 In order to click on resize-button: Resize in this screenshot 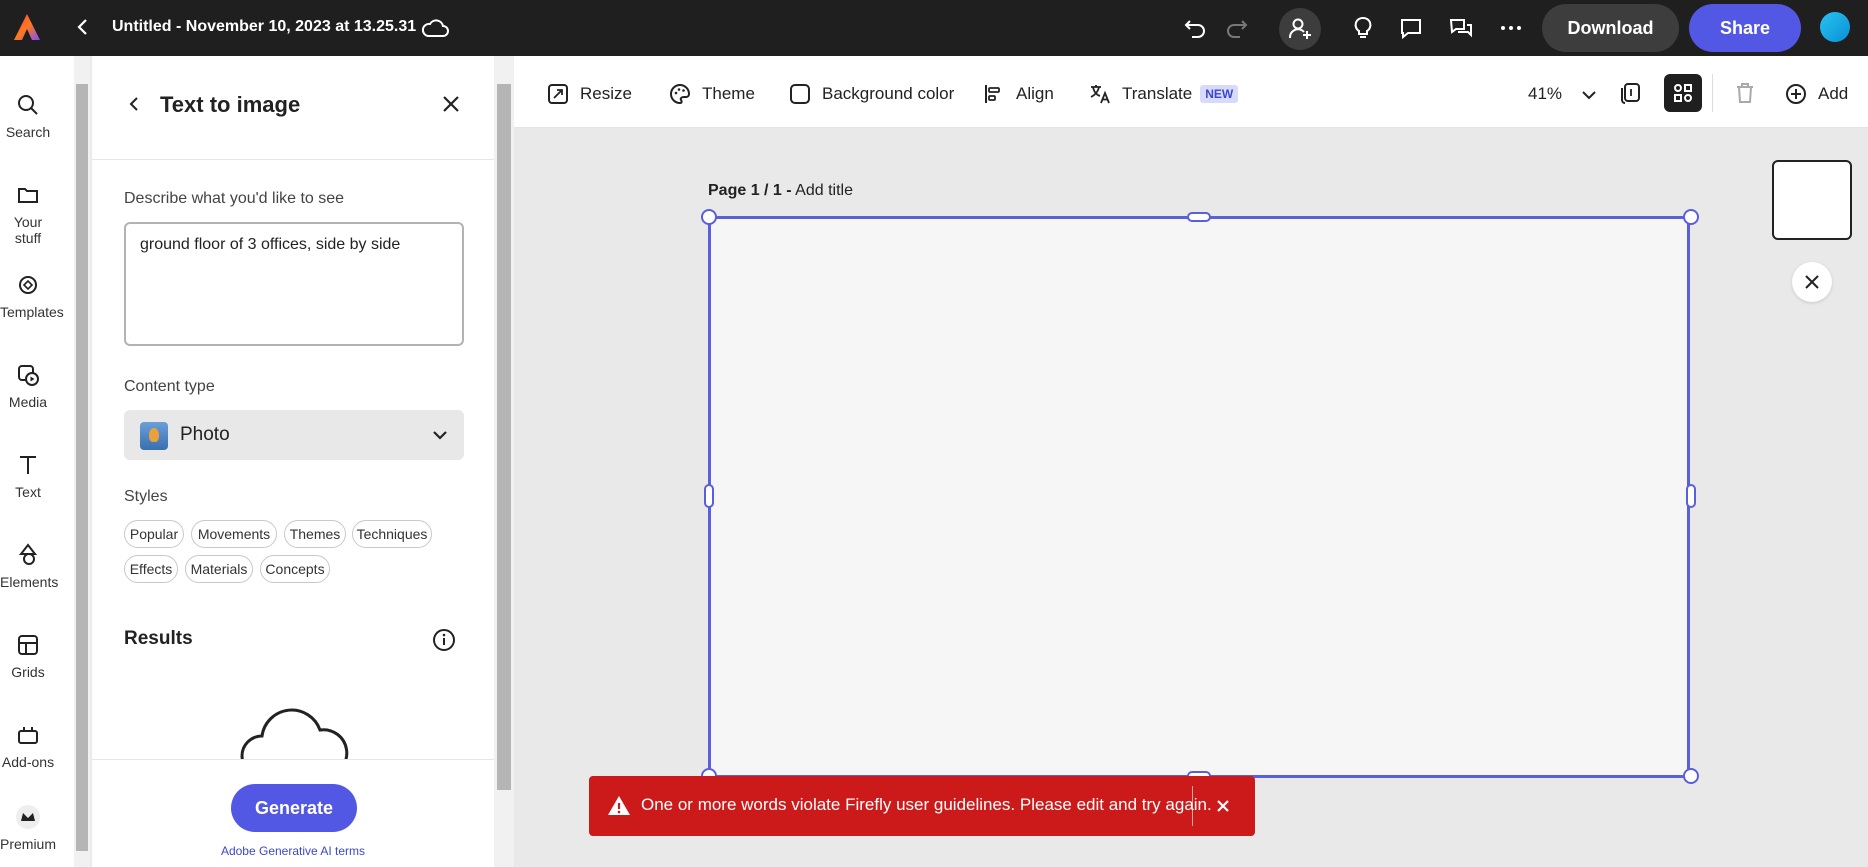, I will do `click(589, 94)`.